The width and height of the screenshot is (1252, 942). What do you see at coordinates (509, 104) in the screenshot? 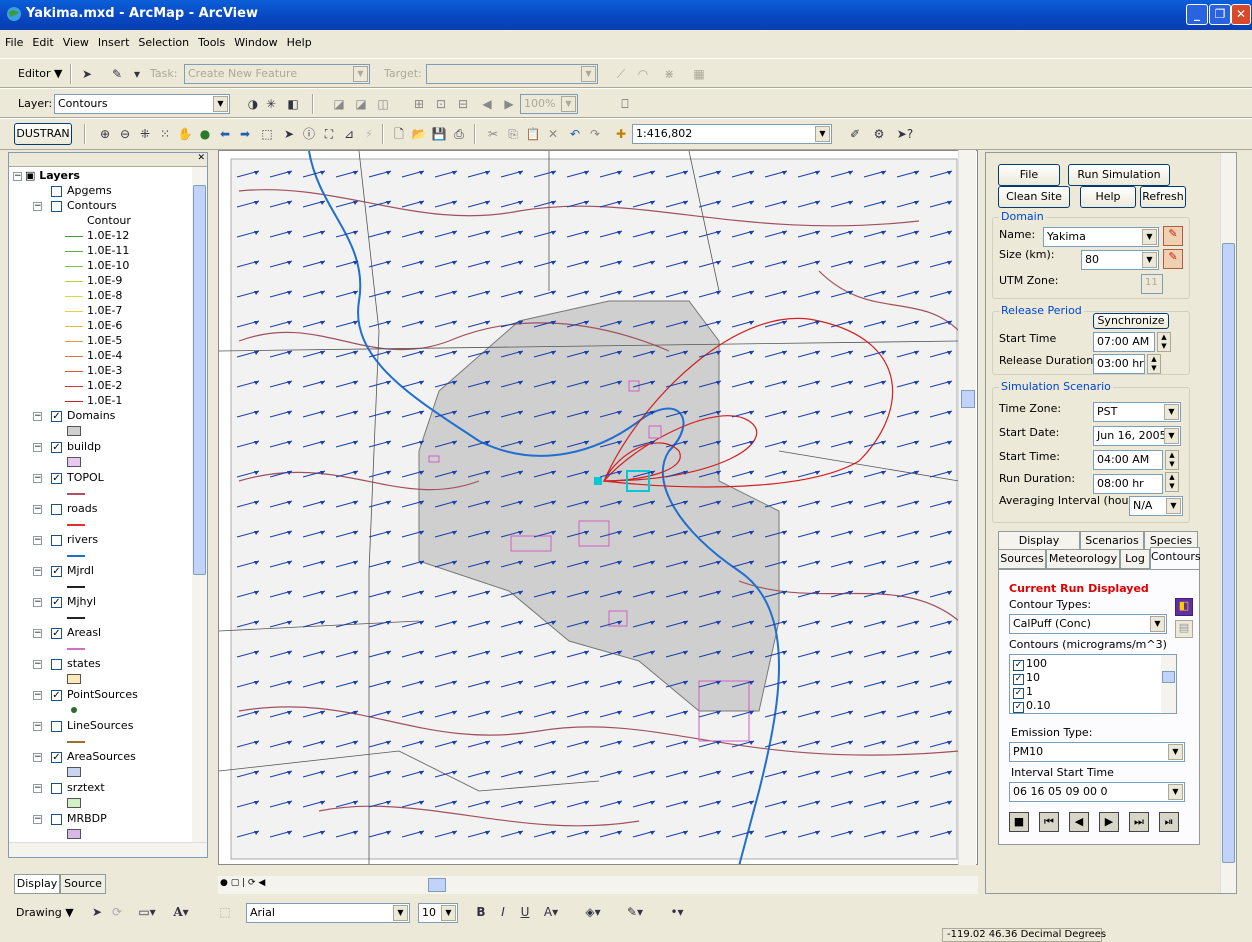
I see `georef-icon-8: ▶` at bounding box center [509, 104].